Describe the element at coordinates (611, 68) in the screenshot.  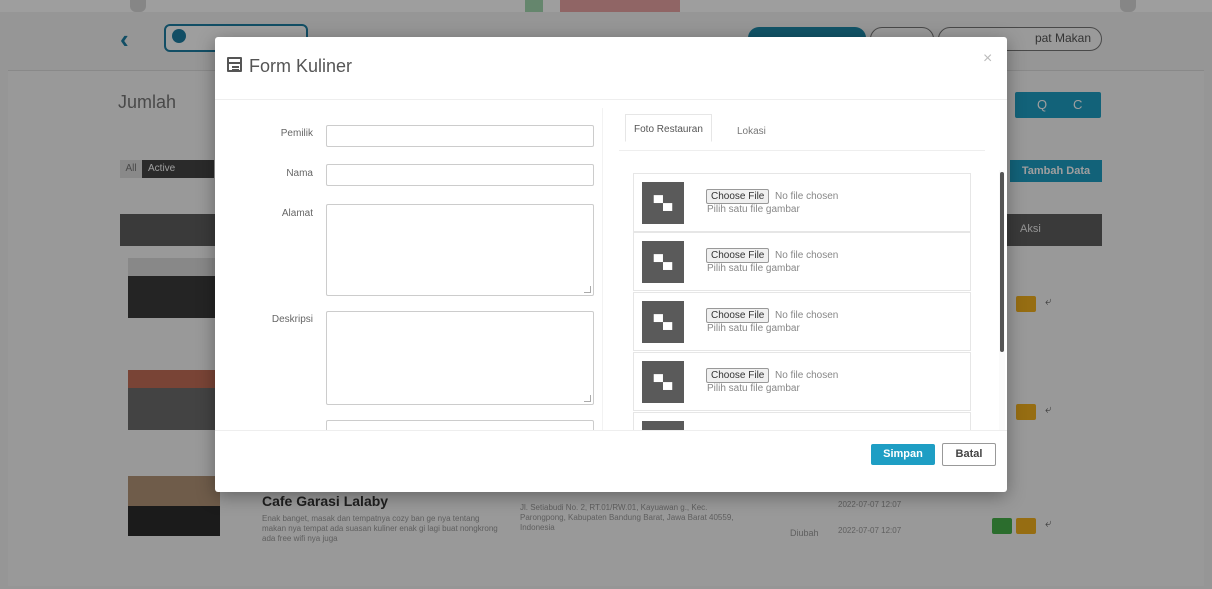
I see `modal-header: Form Kuliner ×` at that location.